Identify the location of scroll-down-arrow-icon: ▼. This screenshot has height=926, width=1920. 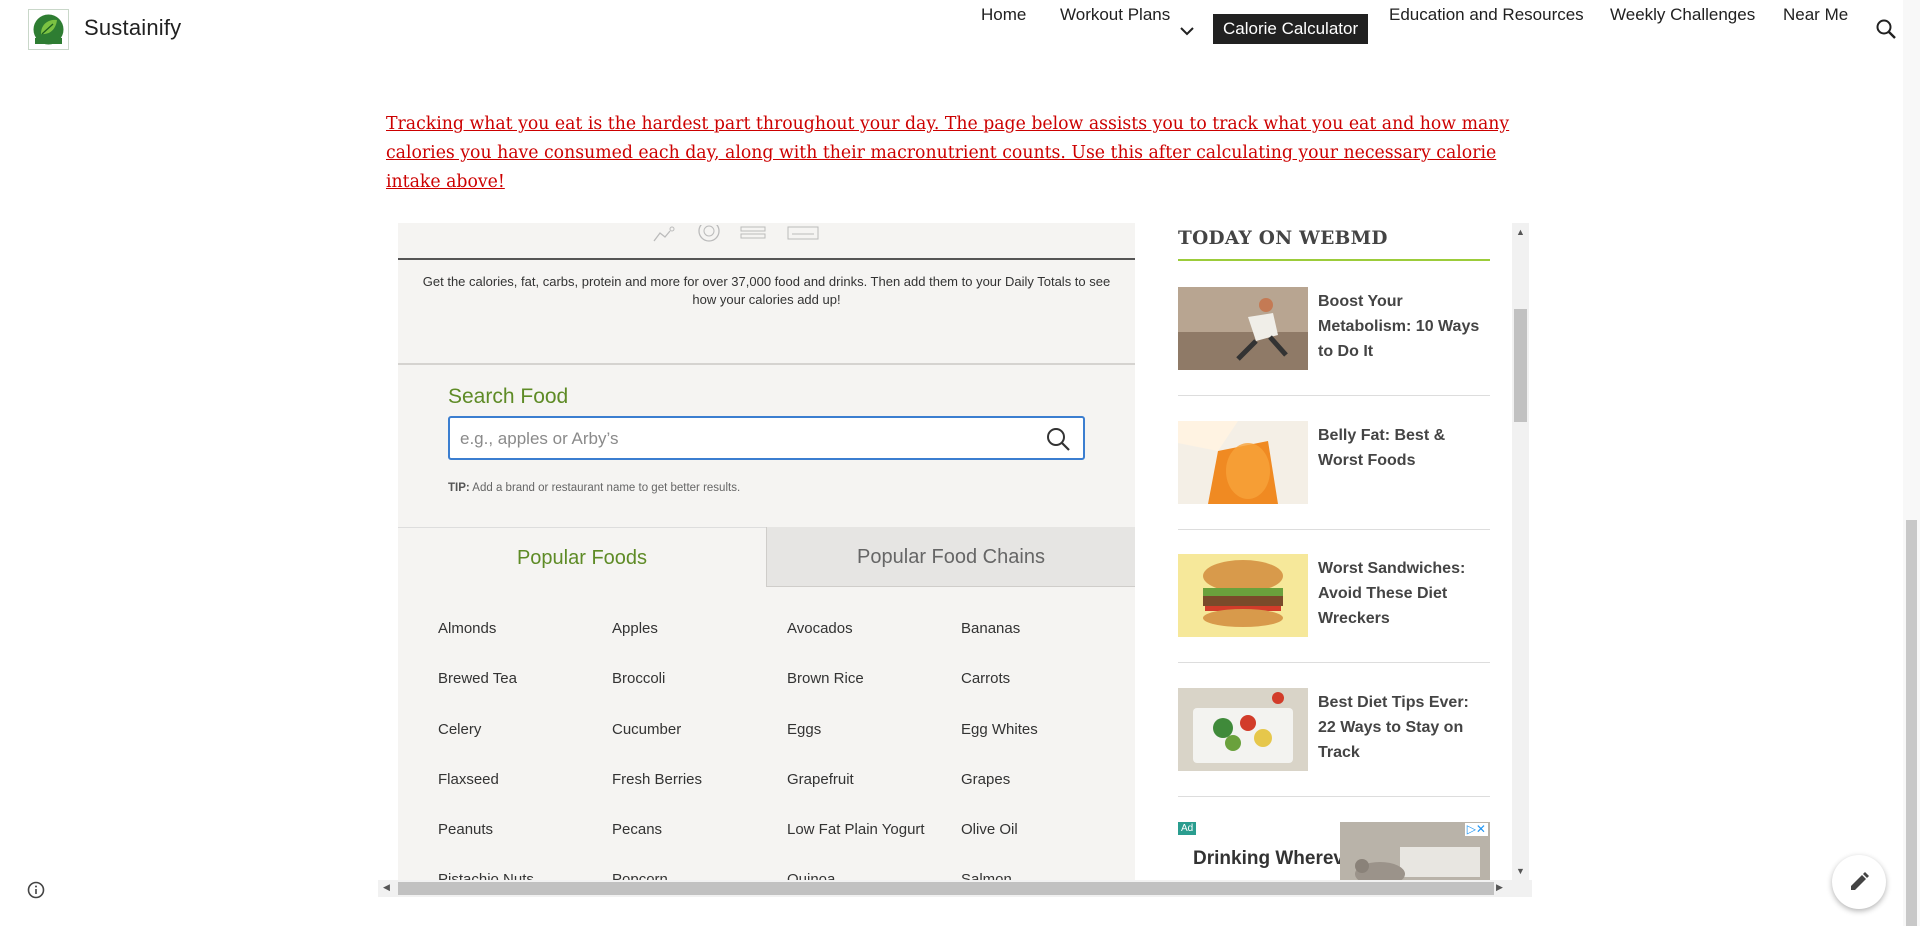
(1520, 871).